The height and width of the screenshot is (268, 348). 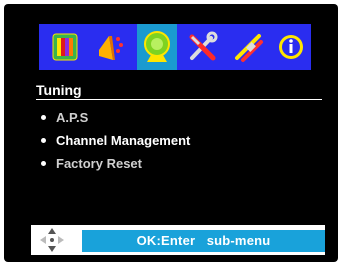 I want to click on title-divider, so click(x=179, y=99).